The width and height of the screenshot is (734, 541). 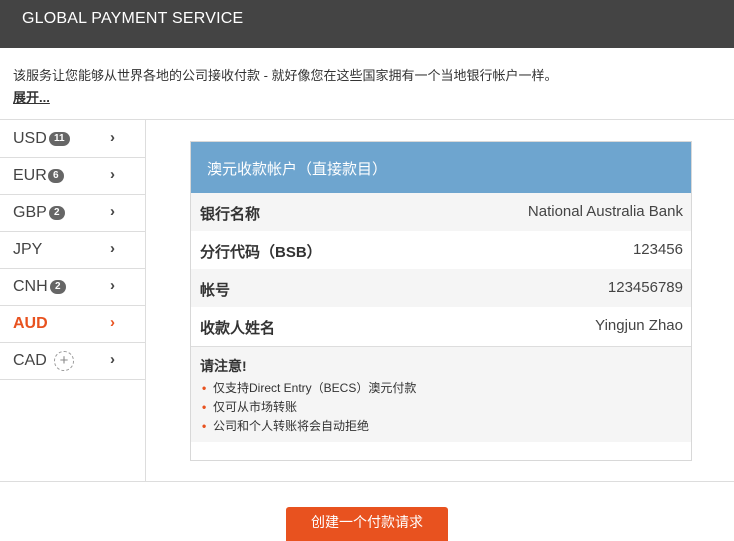 What do you see at coordinates (441, 250) in the screenshot?
I see `detail-row-bsb: 分行代码（BSB） 123456` at bounding box center [441, 250].